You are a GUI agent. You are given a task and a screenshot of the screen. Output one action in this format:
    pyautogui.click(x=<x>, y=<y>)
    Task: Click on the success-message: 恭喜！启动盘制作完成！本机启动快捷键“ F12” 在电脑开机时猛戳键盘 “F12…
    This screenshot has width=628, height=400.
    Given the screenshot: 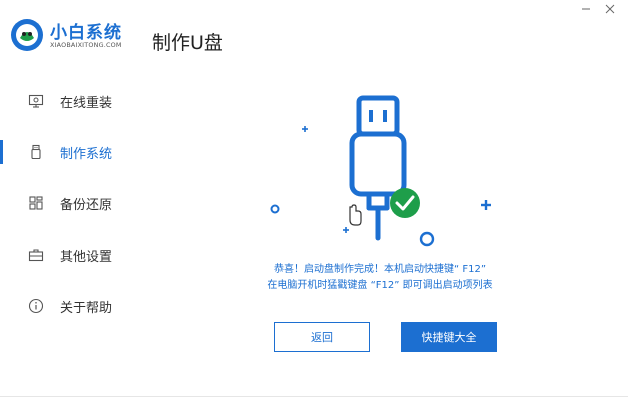 What is the action you would take?
    pyautogui.click(x=380, y=278)
    